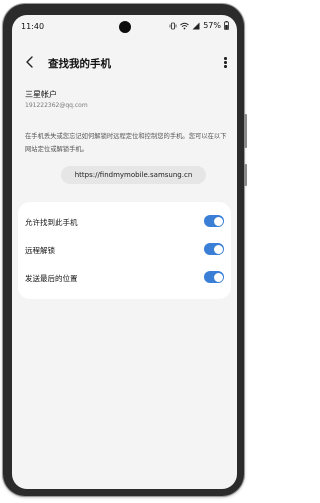 The image size is (320, 503). What do you see at coordinates (212, 25) in the screenshot?
I see `battery-percent: 57%` at bounding box center [212, 25].